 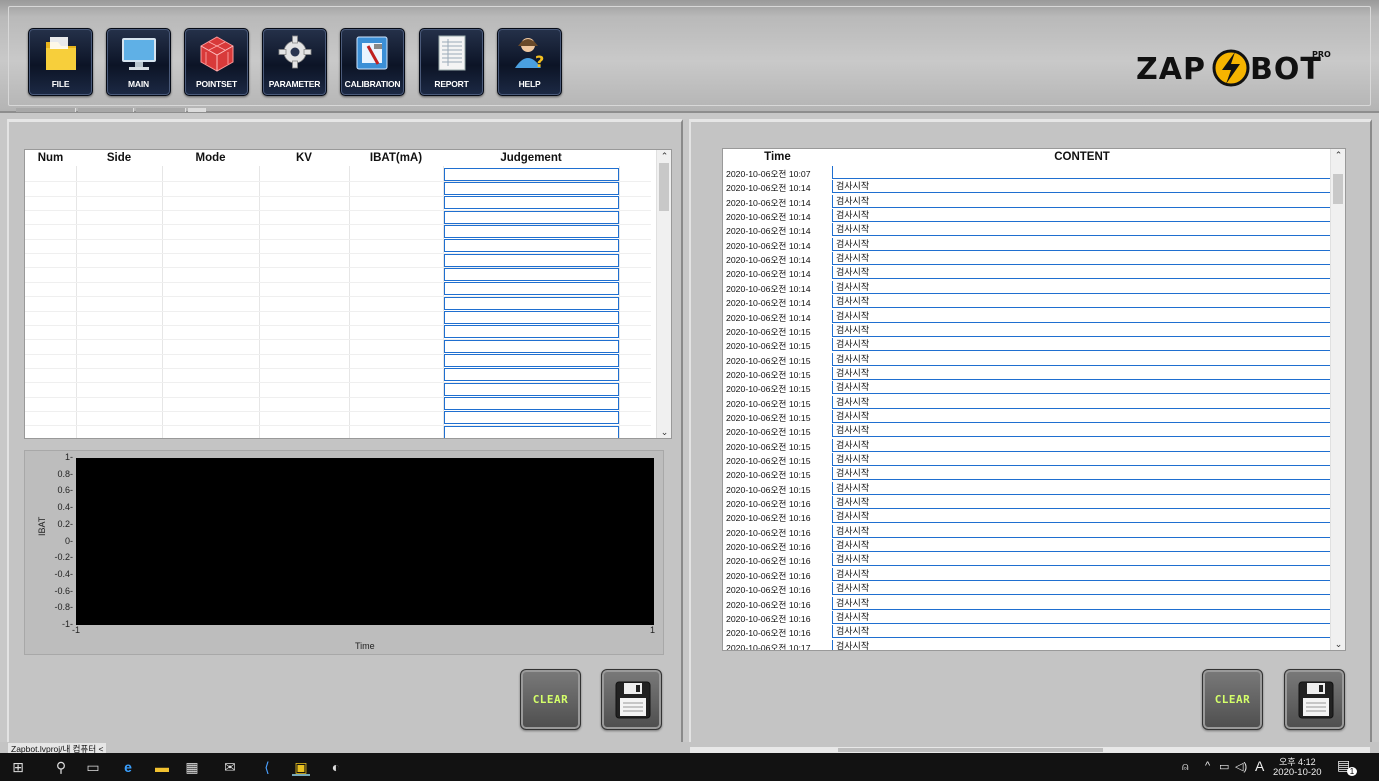 I want to click on clear-button-right: CLEAR, so click(x=1232, y=699).